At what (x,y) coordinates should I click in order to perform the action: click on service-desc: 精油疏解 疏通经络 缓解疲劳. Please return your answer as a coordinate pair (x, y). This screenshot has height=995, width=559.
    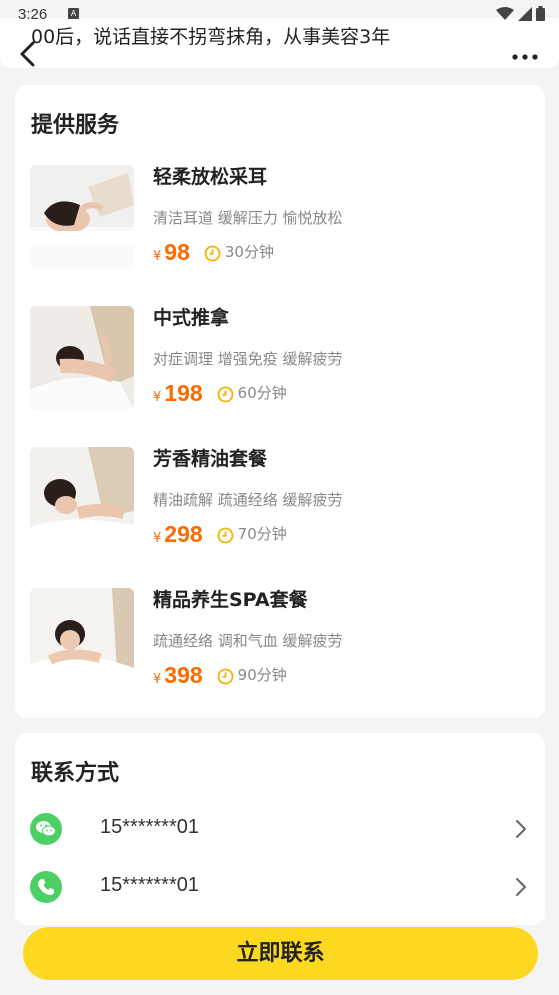
    Looking at the image, I should click on (248, 500).